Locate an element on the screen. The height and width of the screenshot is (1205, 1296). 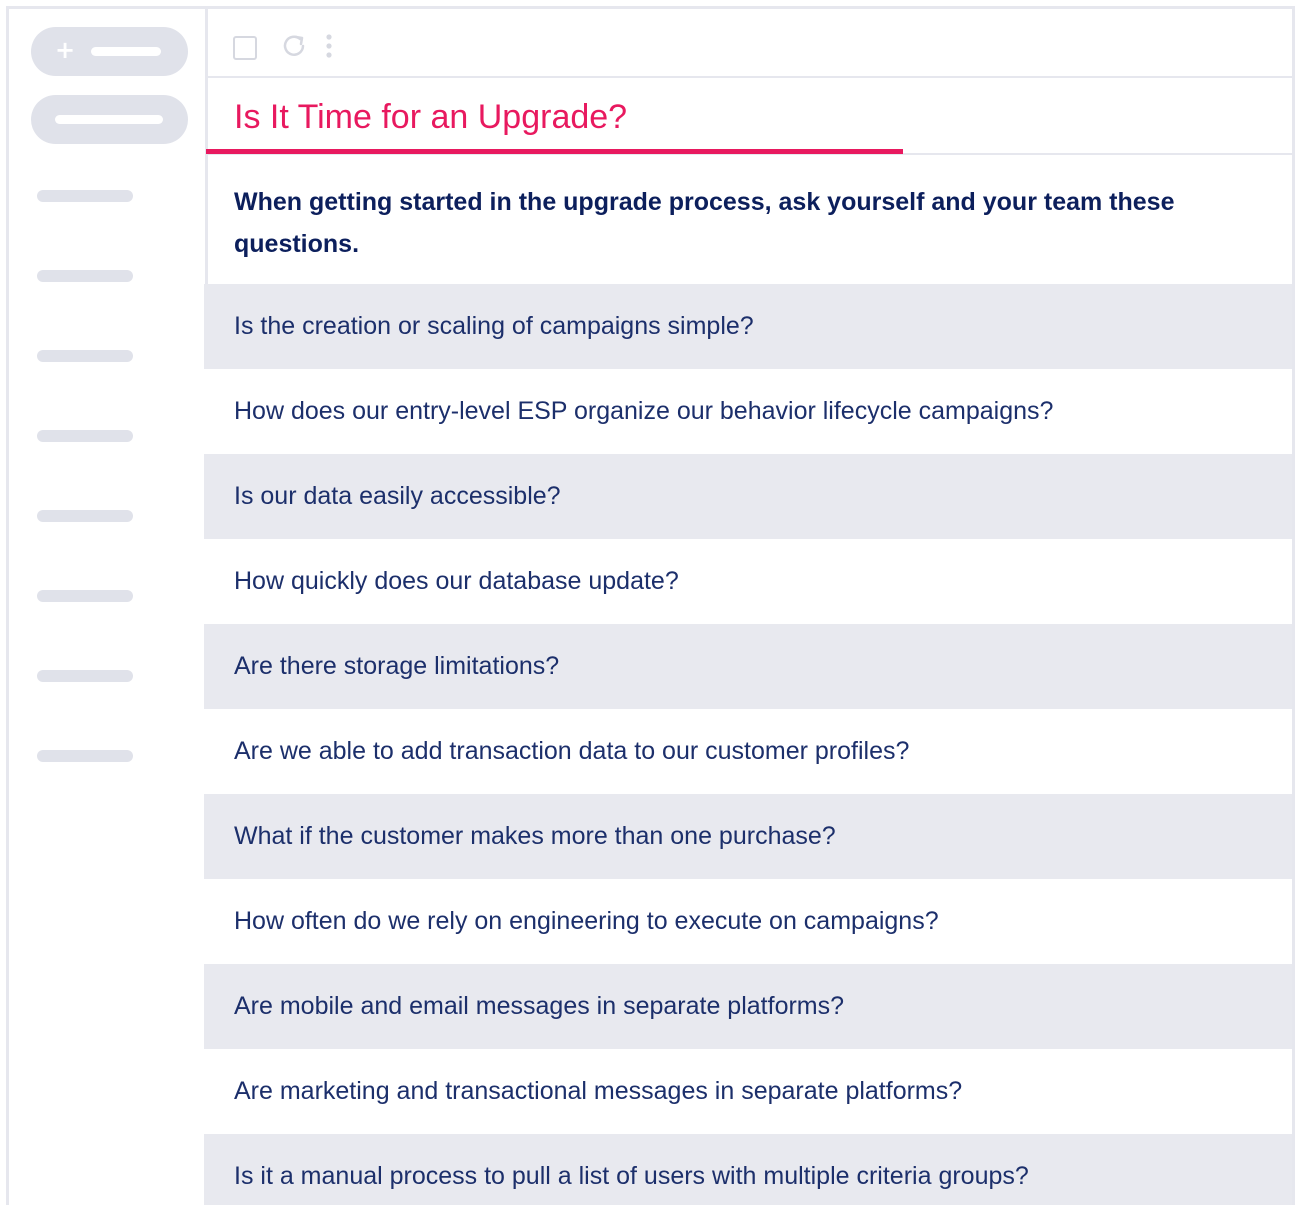
sidebar-primary-button is located at coordinates (109, 119).